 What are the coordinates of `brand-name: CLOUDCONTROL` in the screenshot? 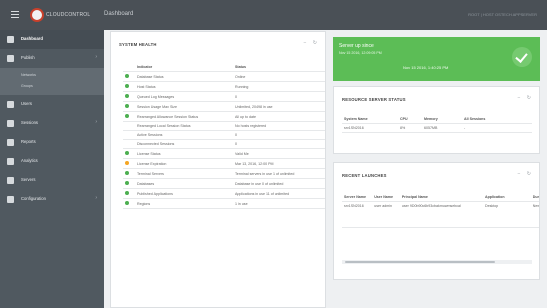 It's located at (68, 15).